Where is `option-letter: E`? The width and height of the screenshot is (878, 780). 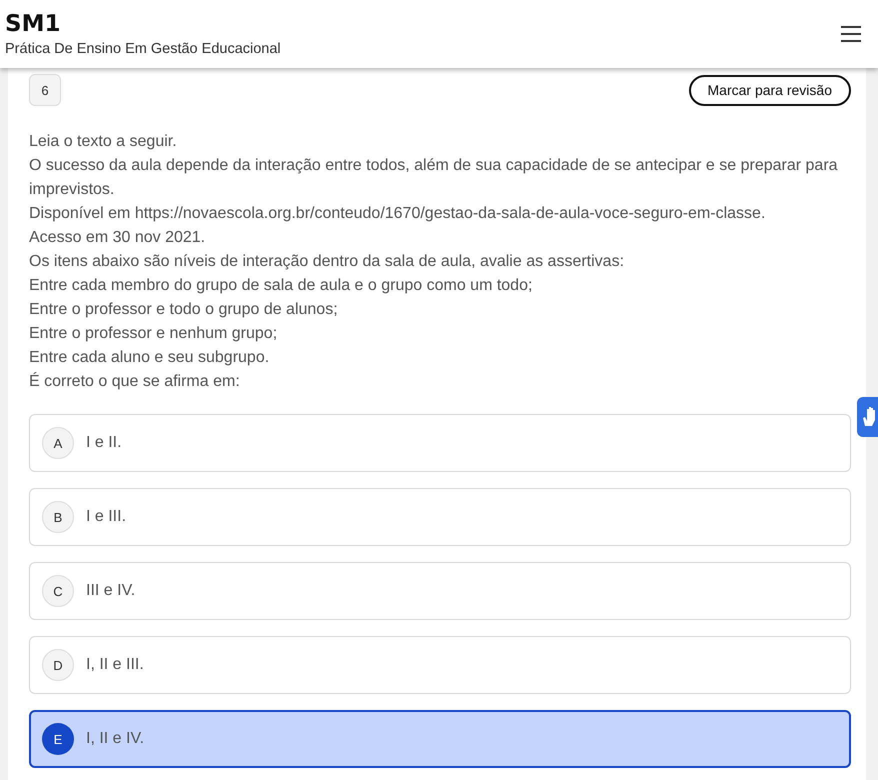
option-letter: E is located at coordinates (58, 739).